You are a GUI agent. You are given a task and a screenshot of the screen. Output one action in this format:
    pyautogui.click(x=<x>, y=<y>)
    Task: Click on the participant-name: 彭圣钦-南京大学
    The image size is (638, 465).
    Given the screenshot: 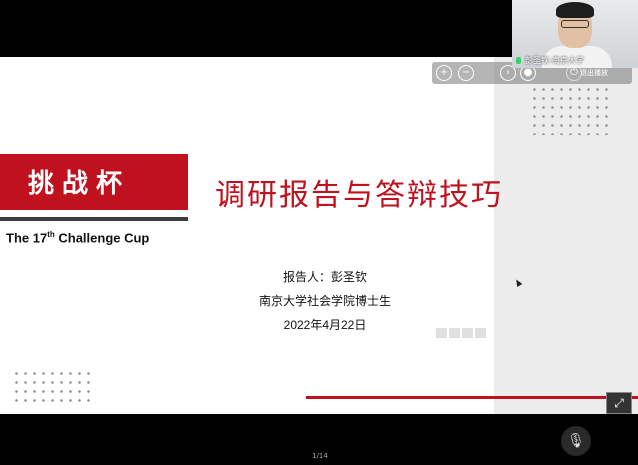 What is the action you would take?
    pyautogui.click(x=569, y=60)
    